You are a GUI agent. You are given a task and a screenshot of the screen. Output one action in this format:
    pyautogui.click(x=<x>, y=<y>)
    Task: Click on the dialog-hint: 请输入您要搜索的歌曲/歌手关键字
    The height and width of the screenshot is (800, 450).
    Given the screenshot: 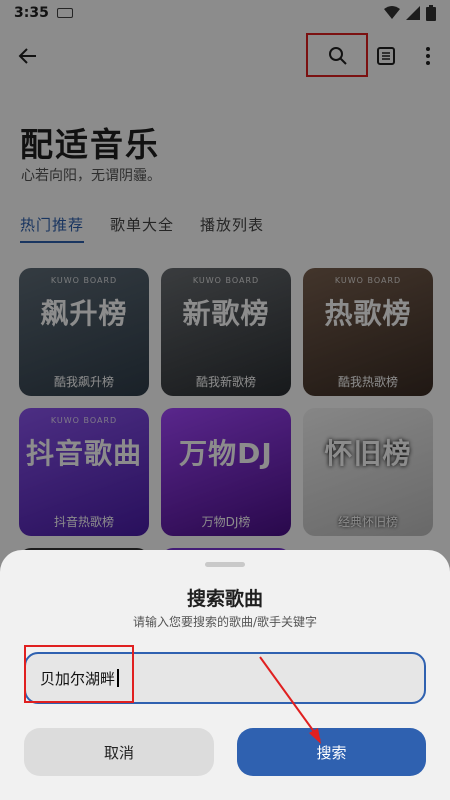 What is the action you would take?
    pyautogui.click(x=225, y=622)
    